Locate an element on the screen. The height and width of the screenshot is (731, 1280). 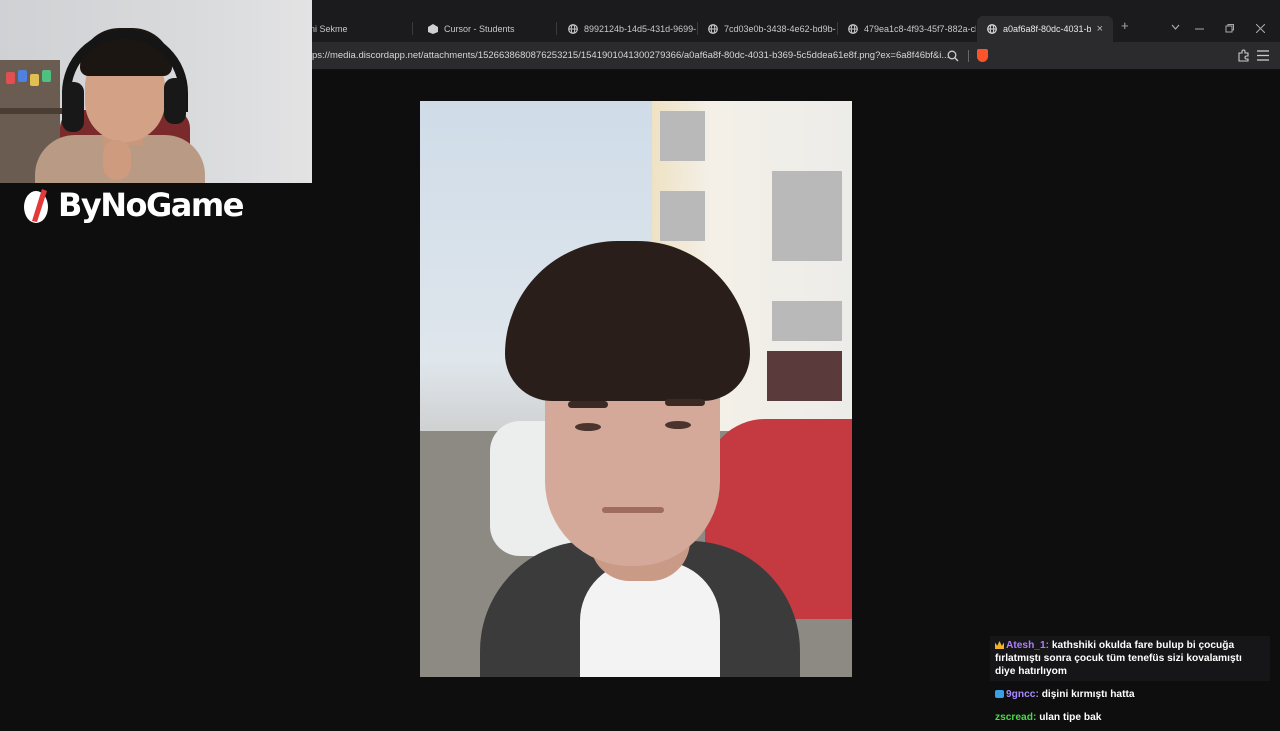
chat-message: 9gncc: dişini kırmıştı hatta is located at coordinates (1130, 694).